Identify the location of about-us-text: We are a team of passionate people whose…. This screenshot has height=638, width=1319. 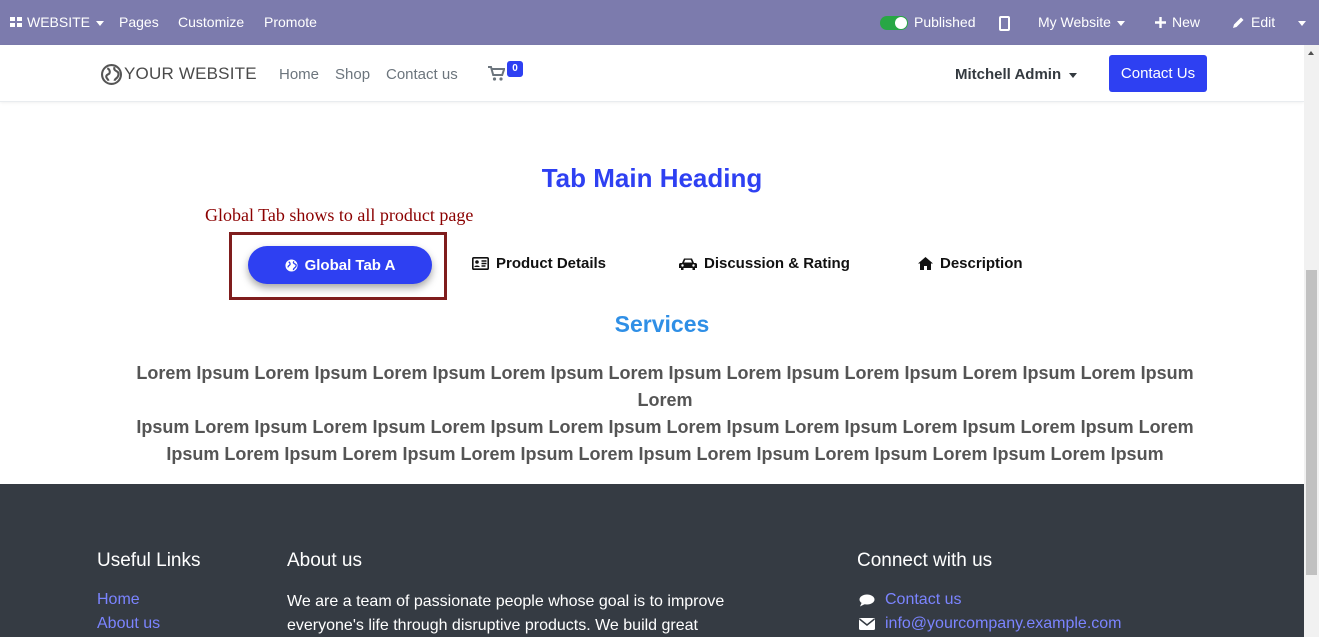
(506, 613).